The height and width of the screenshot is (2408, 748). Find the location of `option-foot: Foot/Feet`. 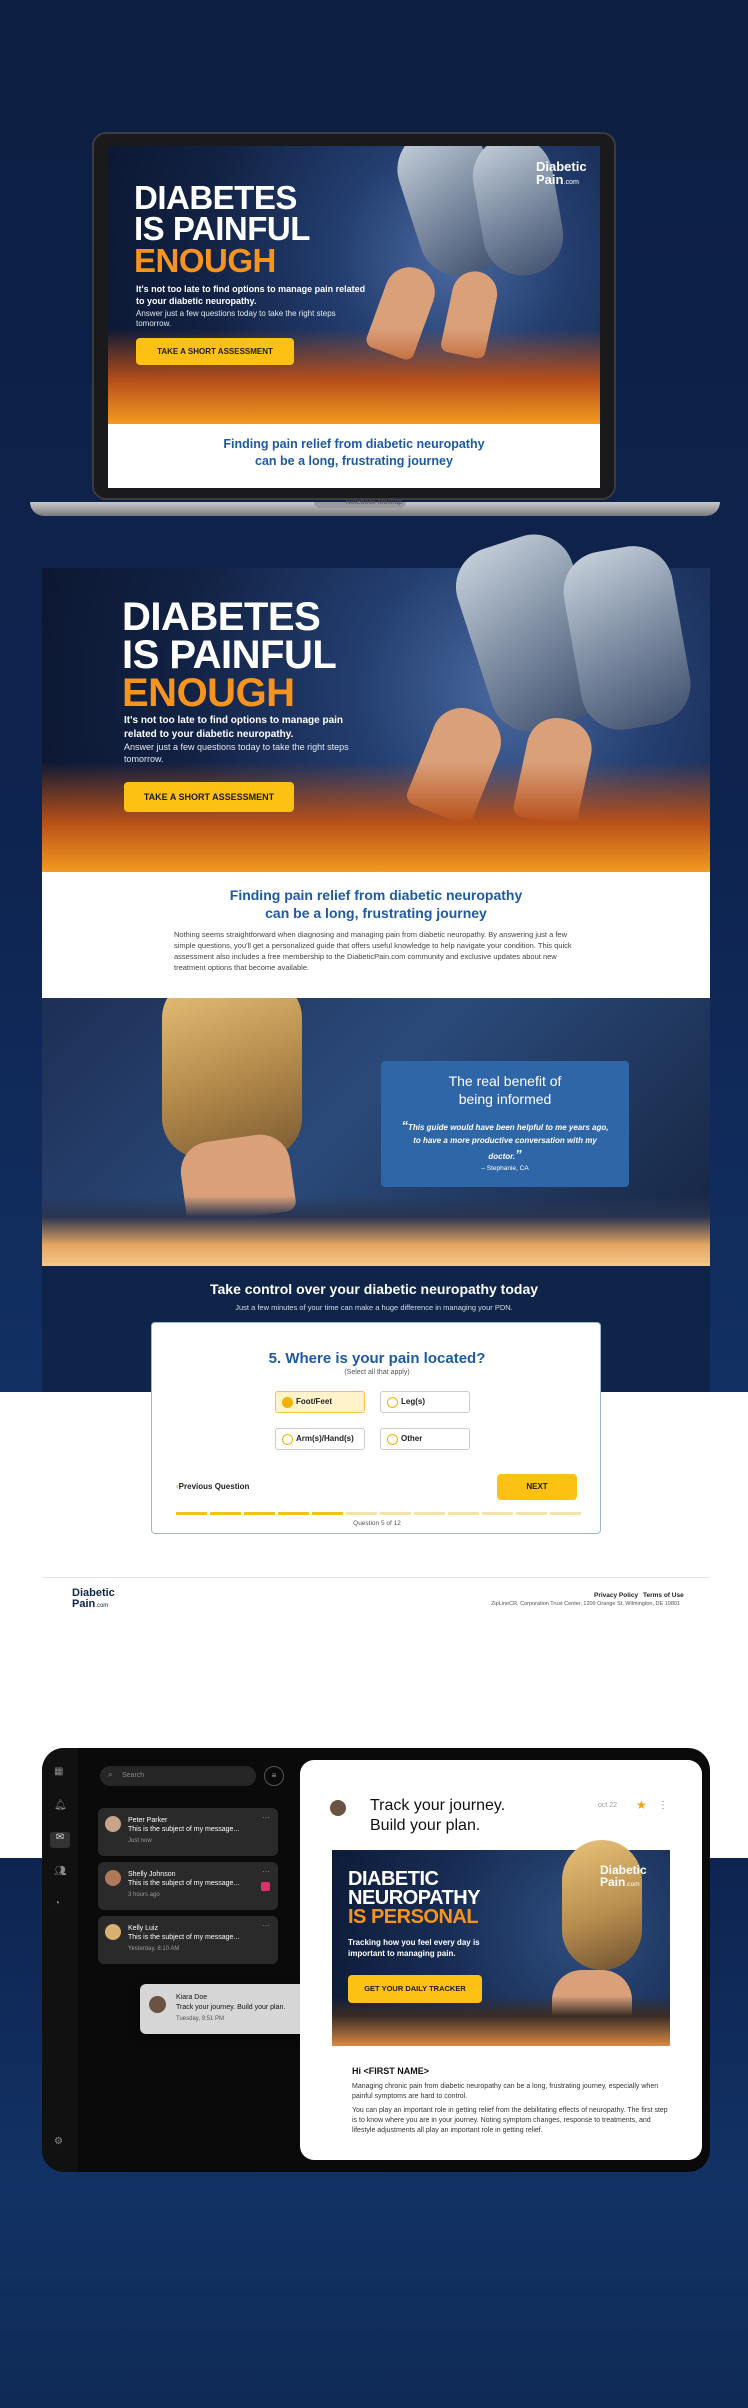

option-foot: Foot/Feet is located at coordinates (320, 1402).